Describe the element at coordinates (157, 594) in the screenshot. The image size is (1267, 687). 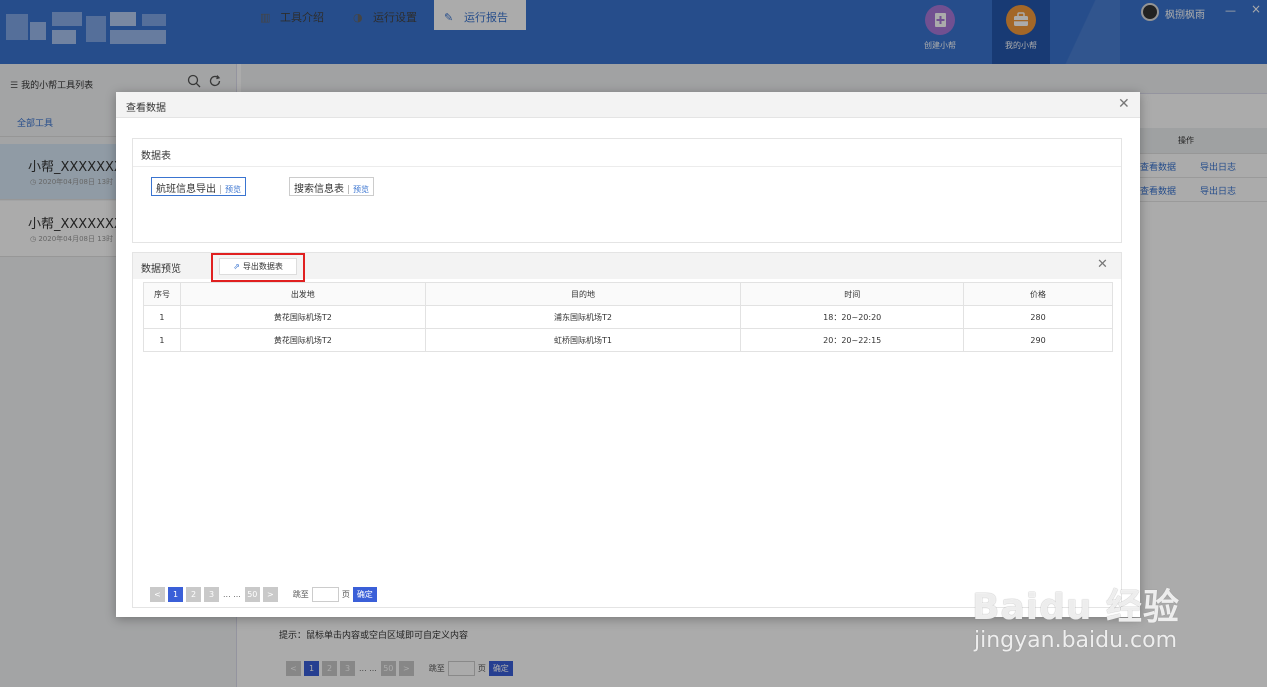
I see `prev-page-button: <` at that location.